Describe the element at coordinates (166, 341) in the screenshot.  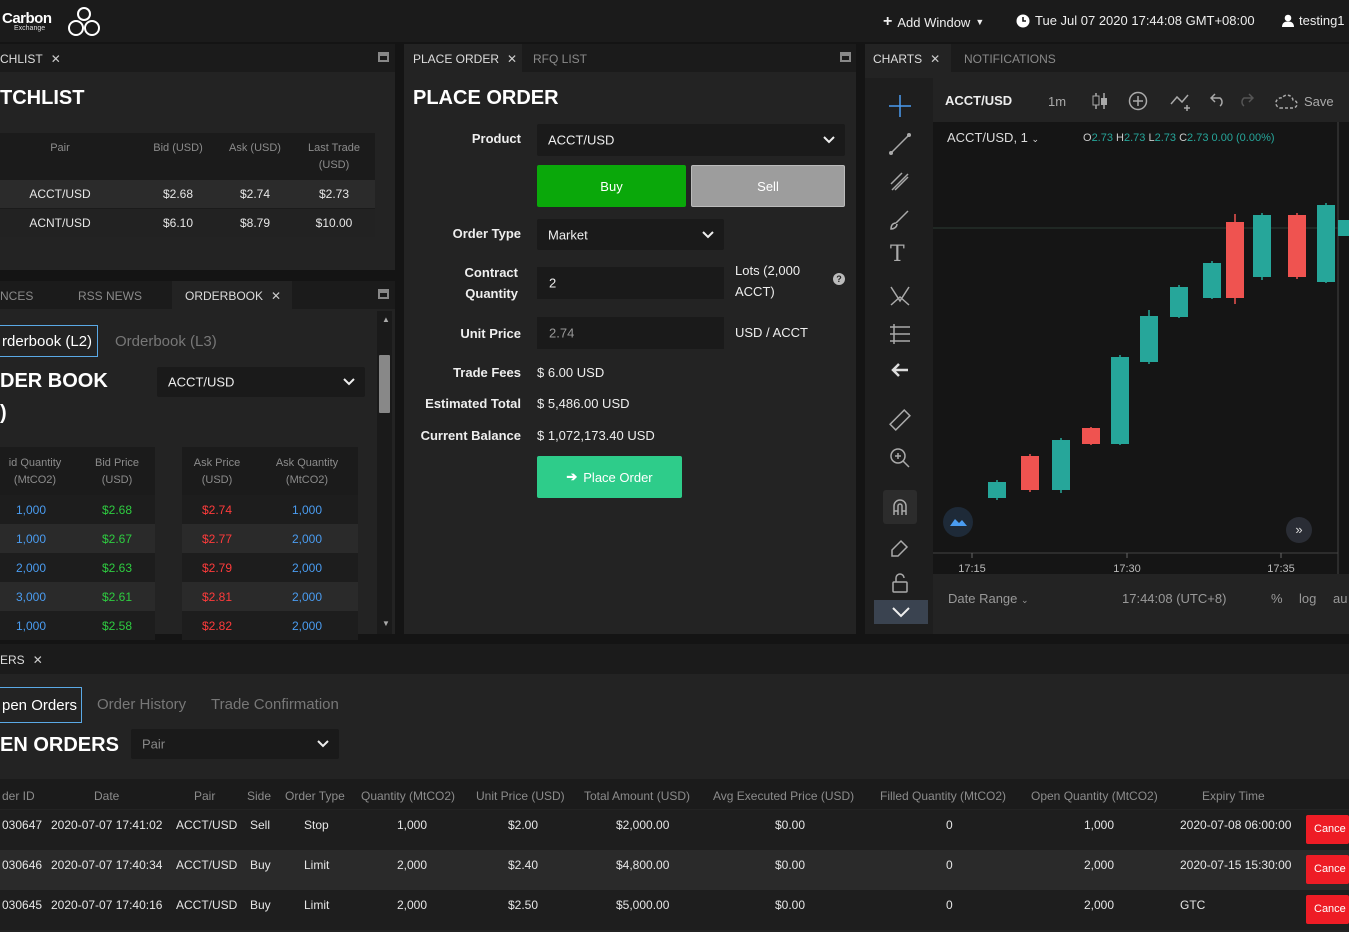
I see `subtab-orderbook-l3: Orderbook (L3)` at that location.